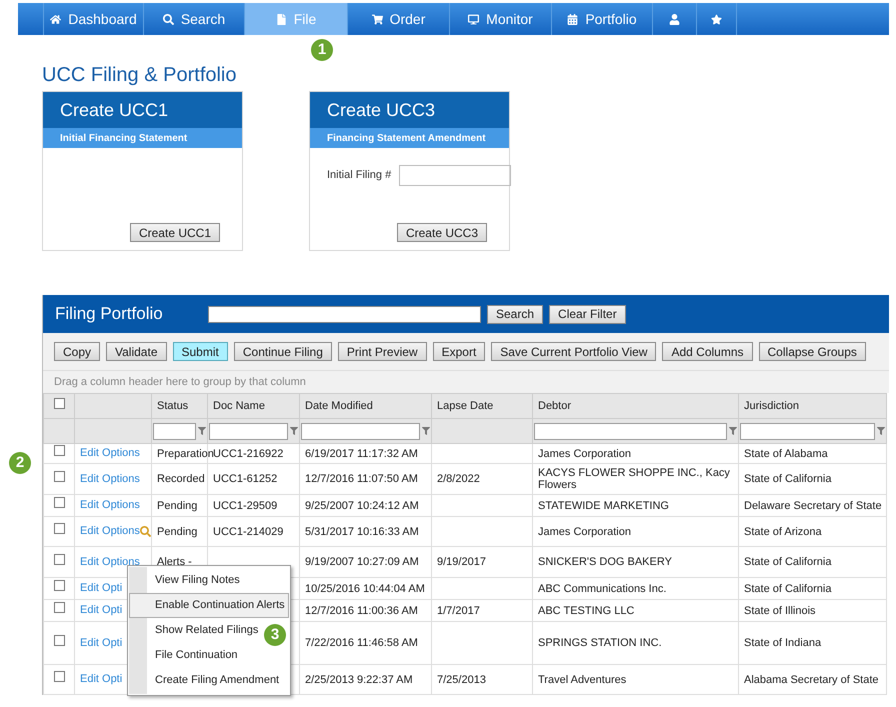 The width and height of the screenshot is (896, 707). I want to click on table-cell: STATEWIDE MARKETING, so click(603, 506).